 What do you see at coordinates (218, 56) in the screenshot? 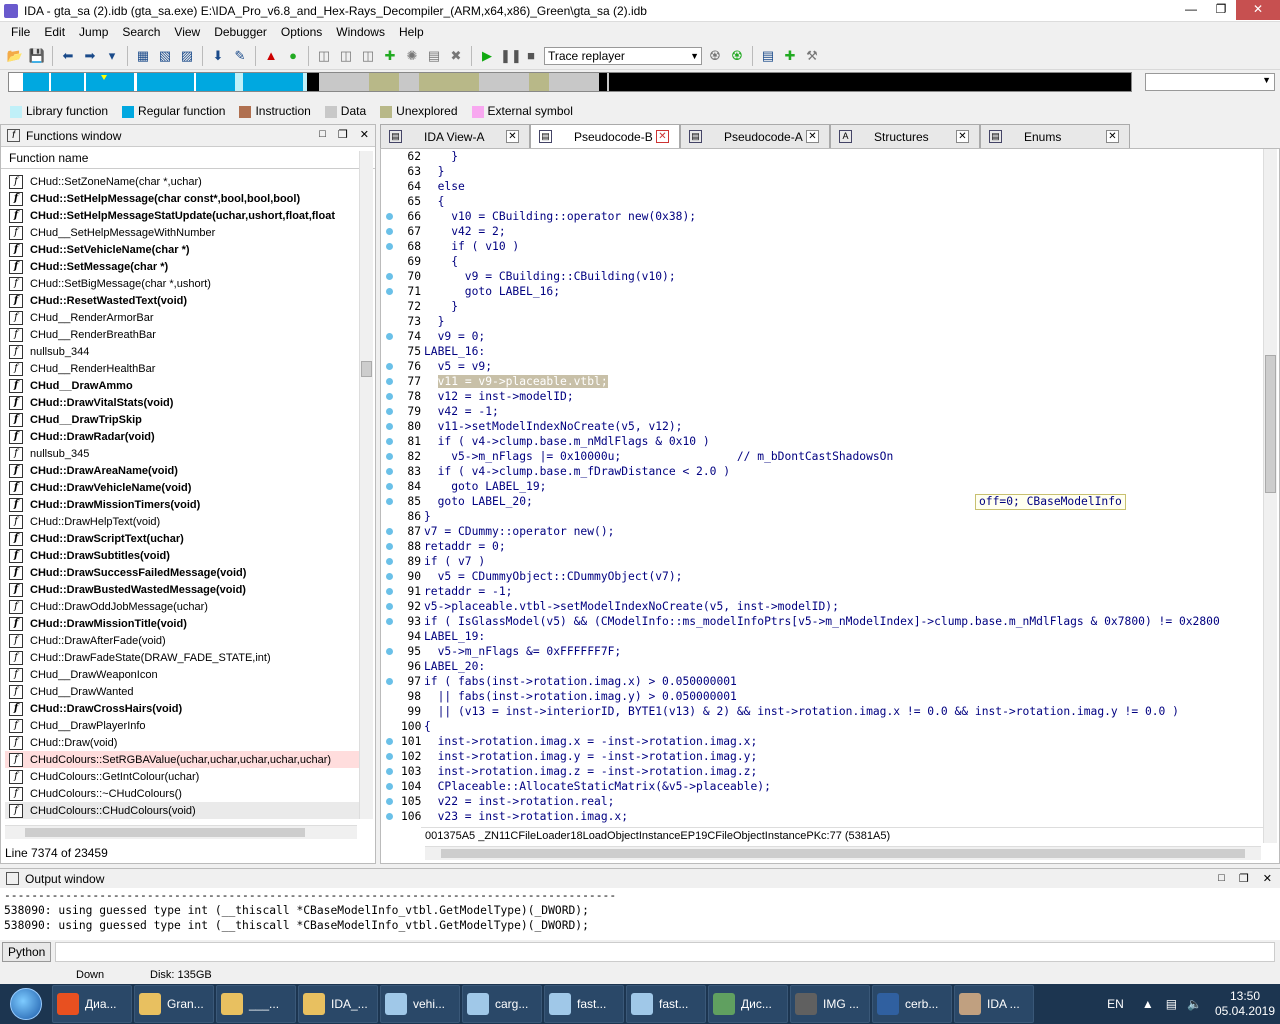
I see `jump-down-icon: ⬇` at bounding box center [218, 56].